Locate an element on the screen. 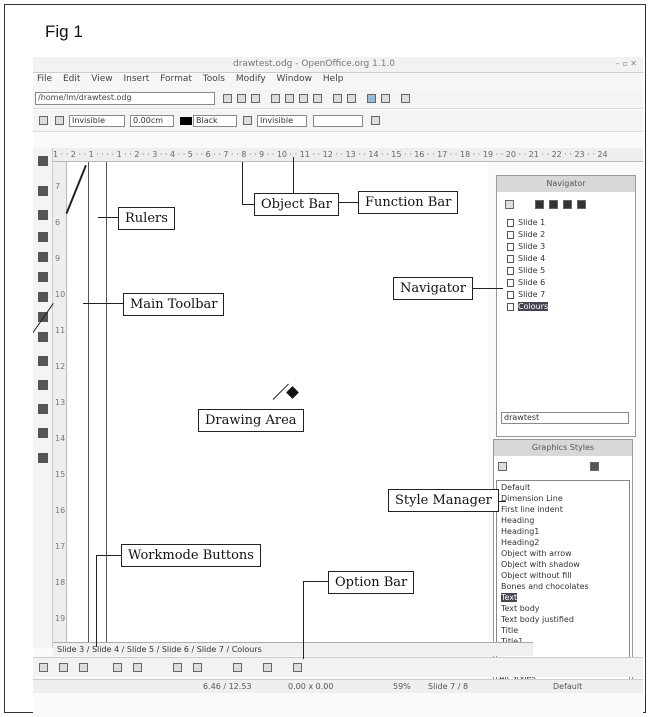  navigator-slide-item: Slide 7 is located at coordinates (526, 294).